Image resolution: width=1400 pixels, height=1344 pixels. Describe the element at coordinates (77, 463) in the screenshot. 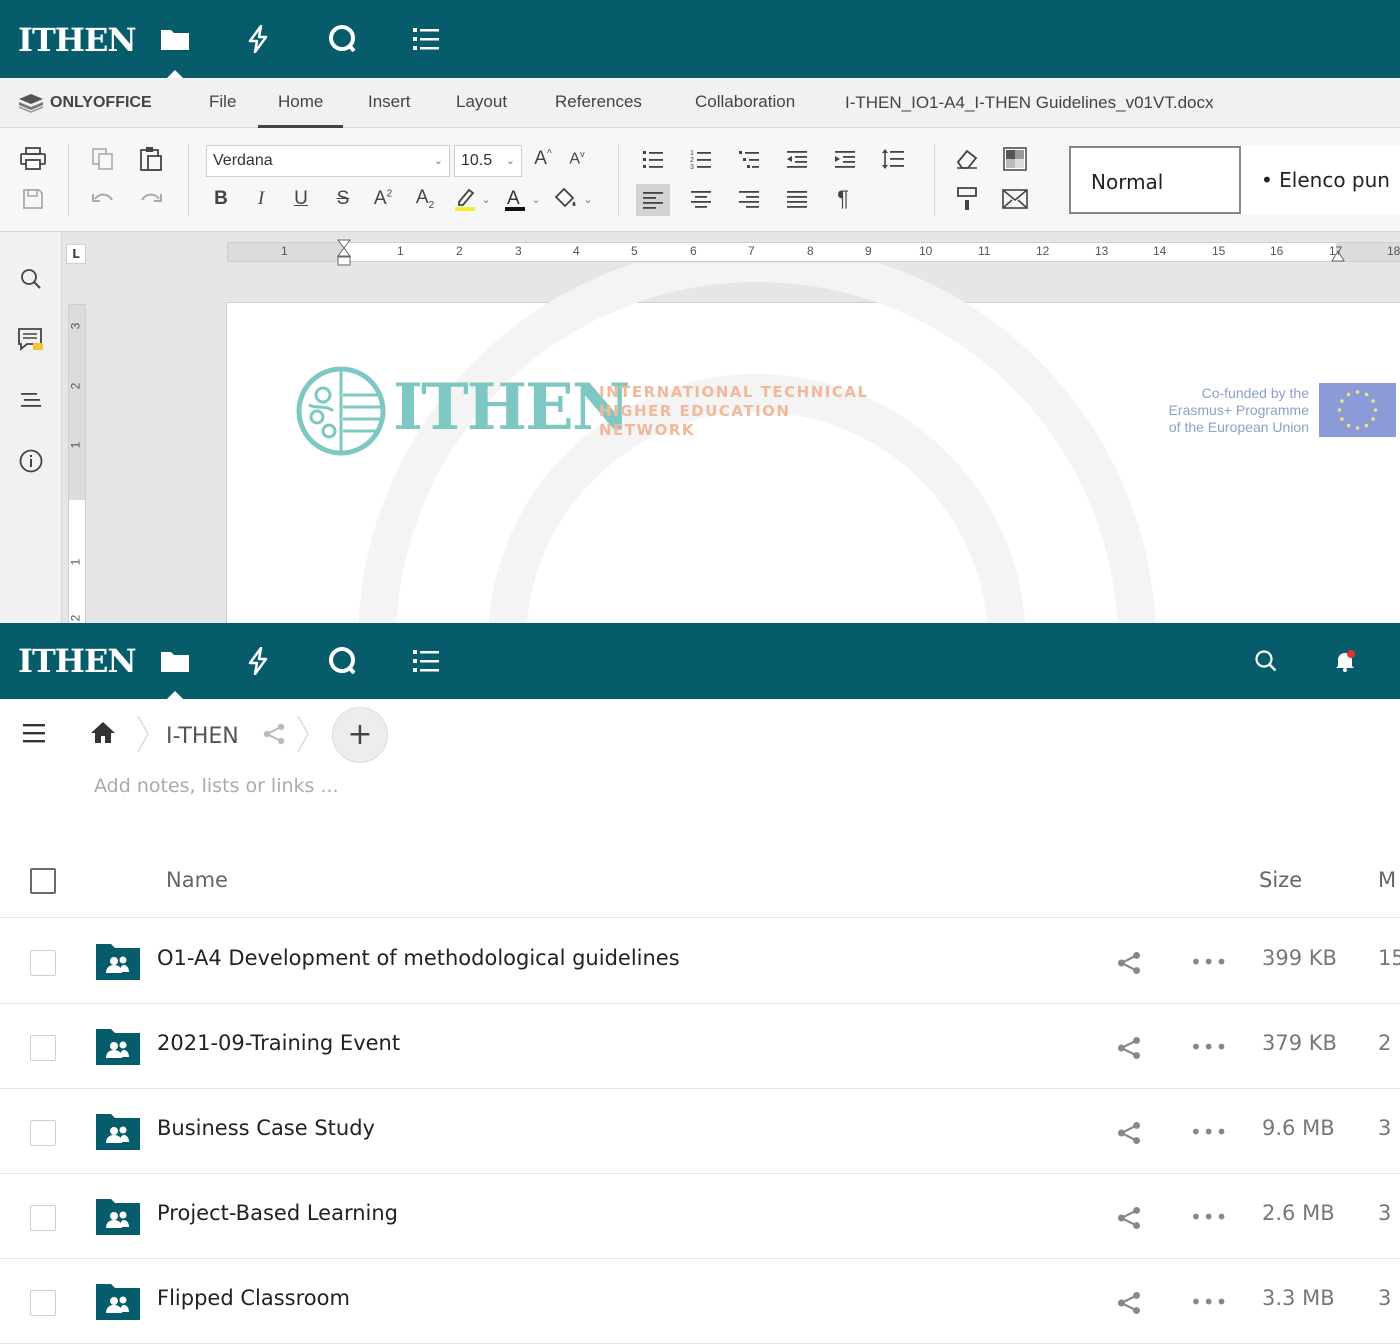

I see `vertical-ruler: 3 2 1 1 2` at that location.